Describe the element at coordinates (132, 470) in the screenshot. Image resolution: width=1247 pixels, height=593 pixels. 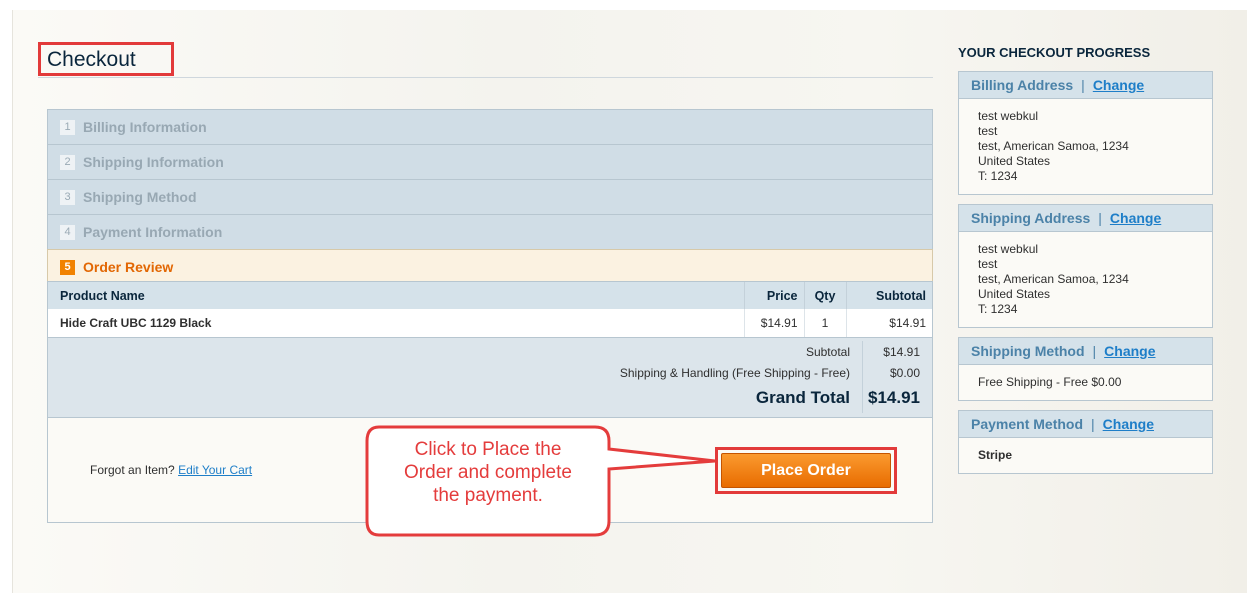
I see `forgot-item-label: Forgot an Item?` at that location.